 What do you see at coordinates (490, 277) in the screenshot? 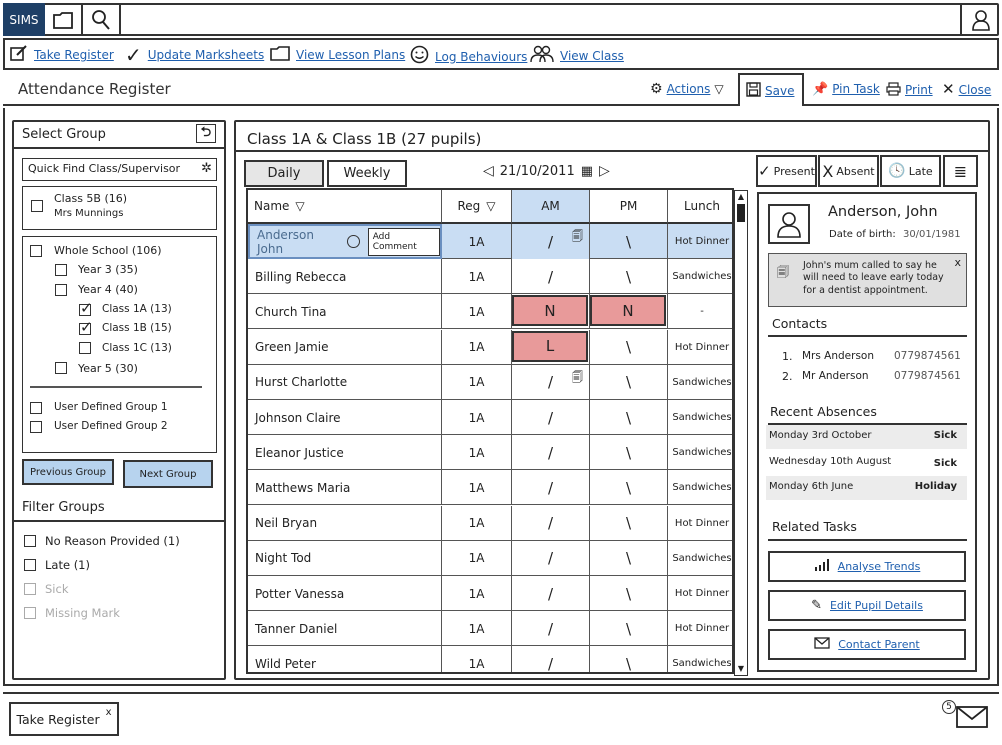
I see `table-row: Billing Rebecca 1A / \ Sandwiches` at bounding box center [490, 277].